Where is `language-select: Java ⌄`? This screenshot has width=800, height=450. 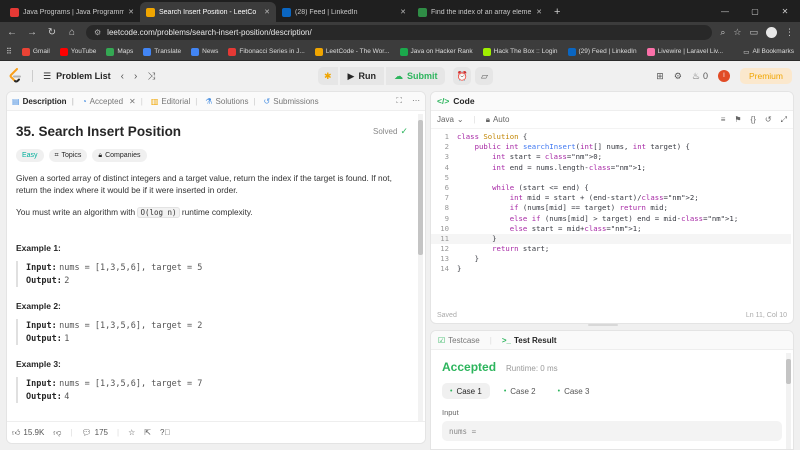
language-select: Java ⌄ is located at coordinates (450, 119).